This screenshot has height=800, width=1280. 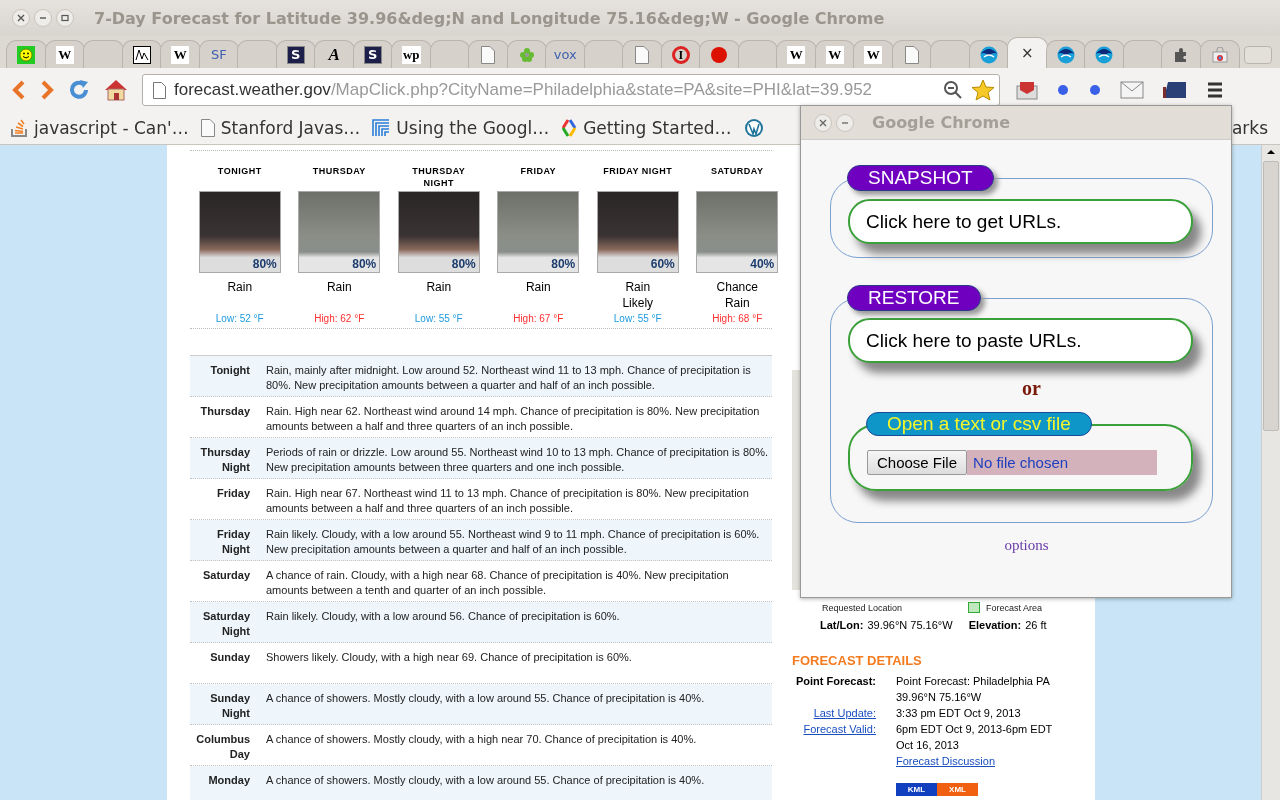 I want to click on browser-tab: A, so click(x=334, y=54).